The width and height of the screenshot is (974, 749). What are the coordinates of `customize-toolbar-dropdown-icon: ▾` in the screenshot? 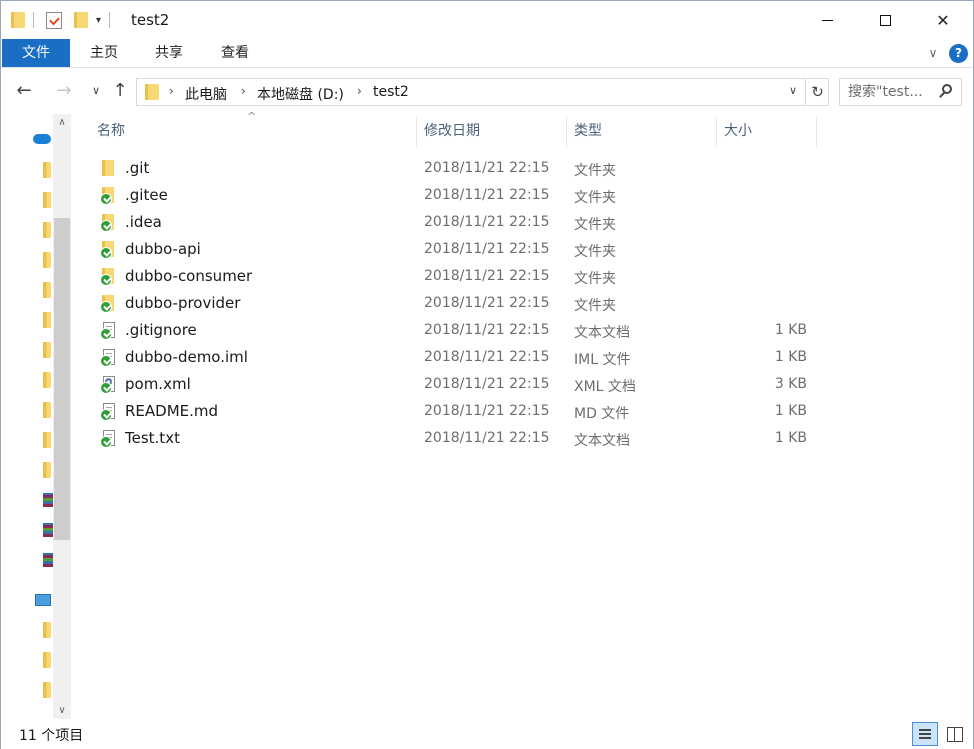 It's located at (98, 20).